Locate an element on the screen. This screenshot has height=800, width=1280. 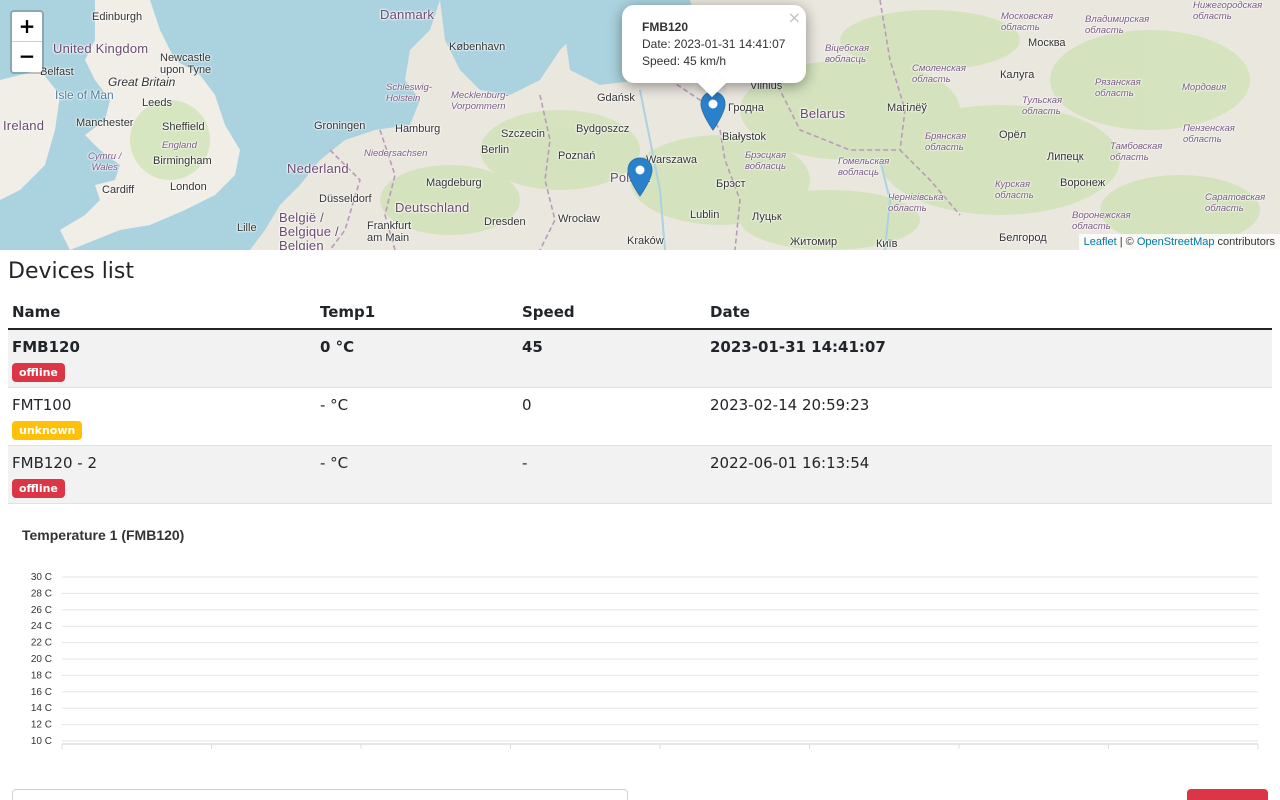
map-label-birmingham: Birmingham is located at coordinates (182, 161).